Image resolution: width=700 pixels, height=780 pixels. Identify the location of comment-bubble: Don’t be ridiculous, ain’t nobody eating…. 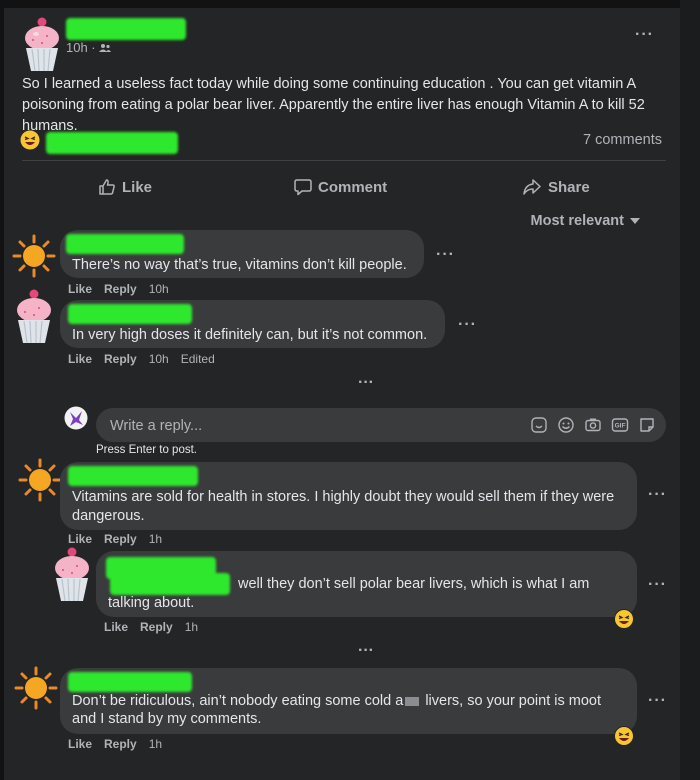
(348, 701).